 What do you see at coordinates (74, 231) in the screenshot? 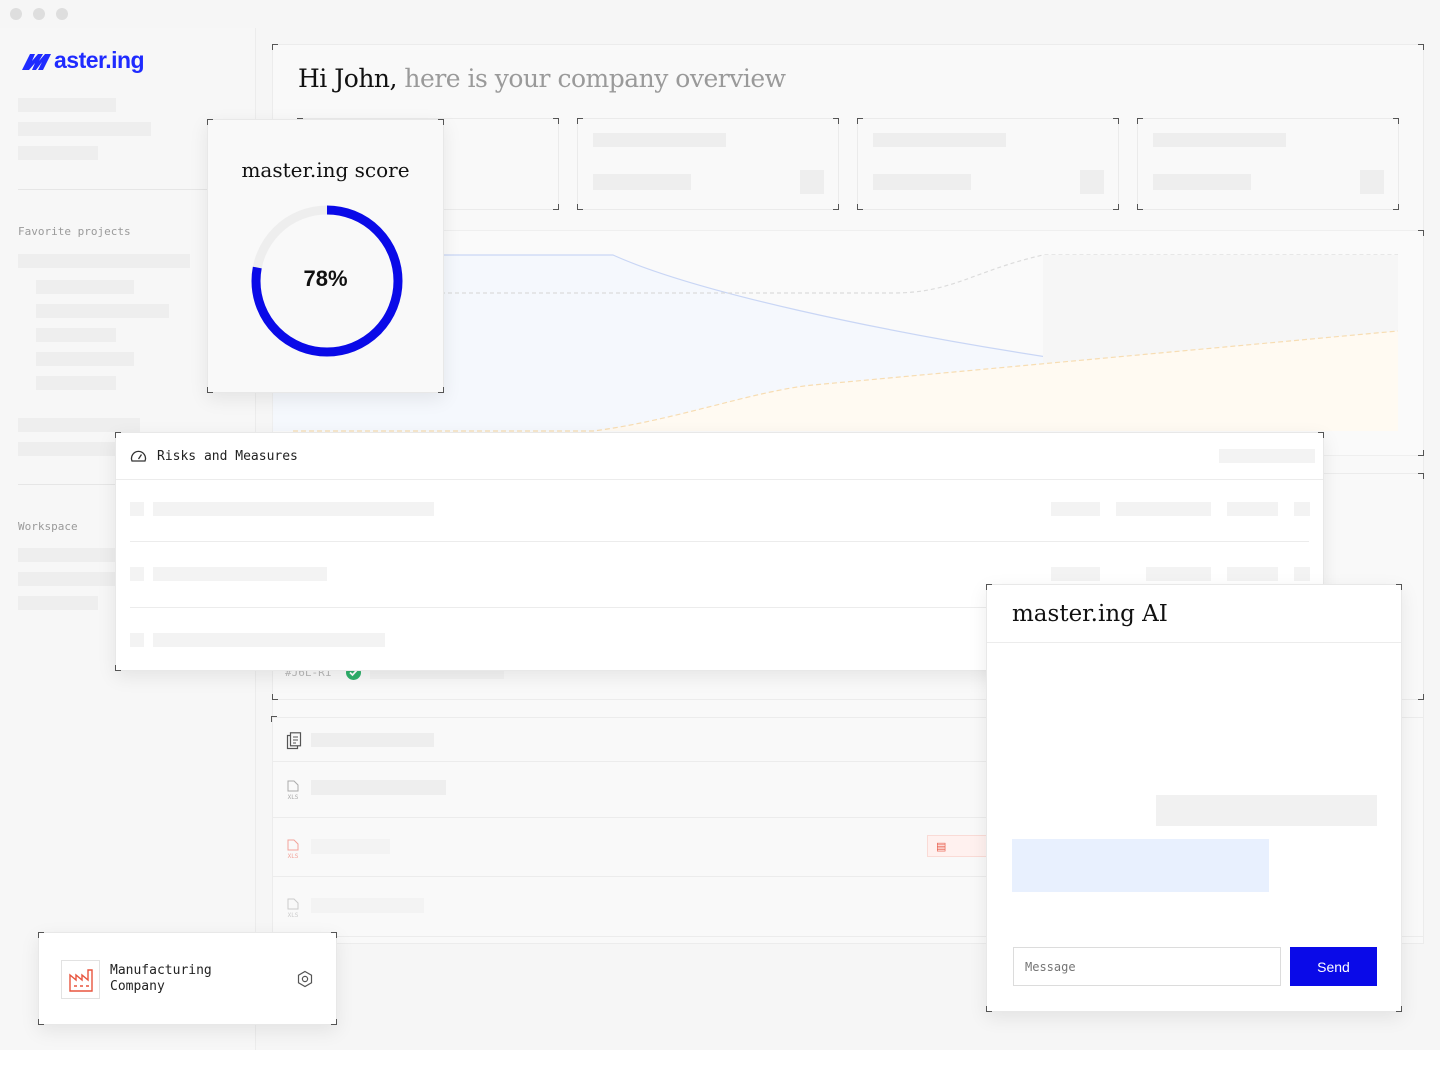
I see `favorite-projects-label: Favorite projects` at bounding box center [74, 231].